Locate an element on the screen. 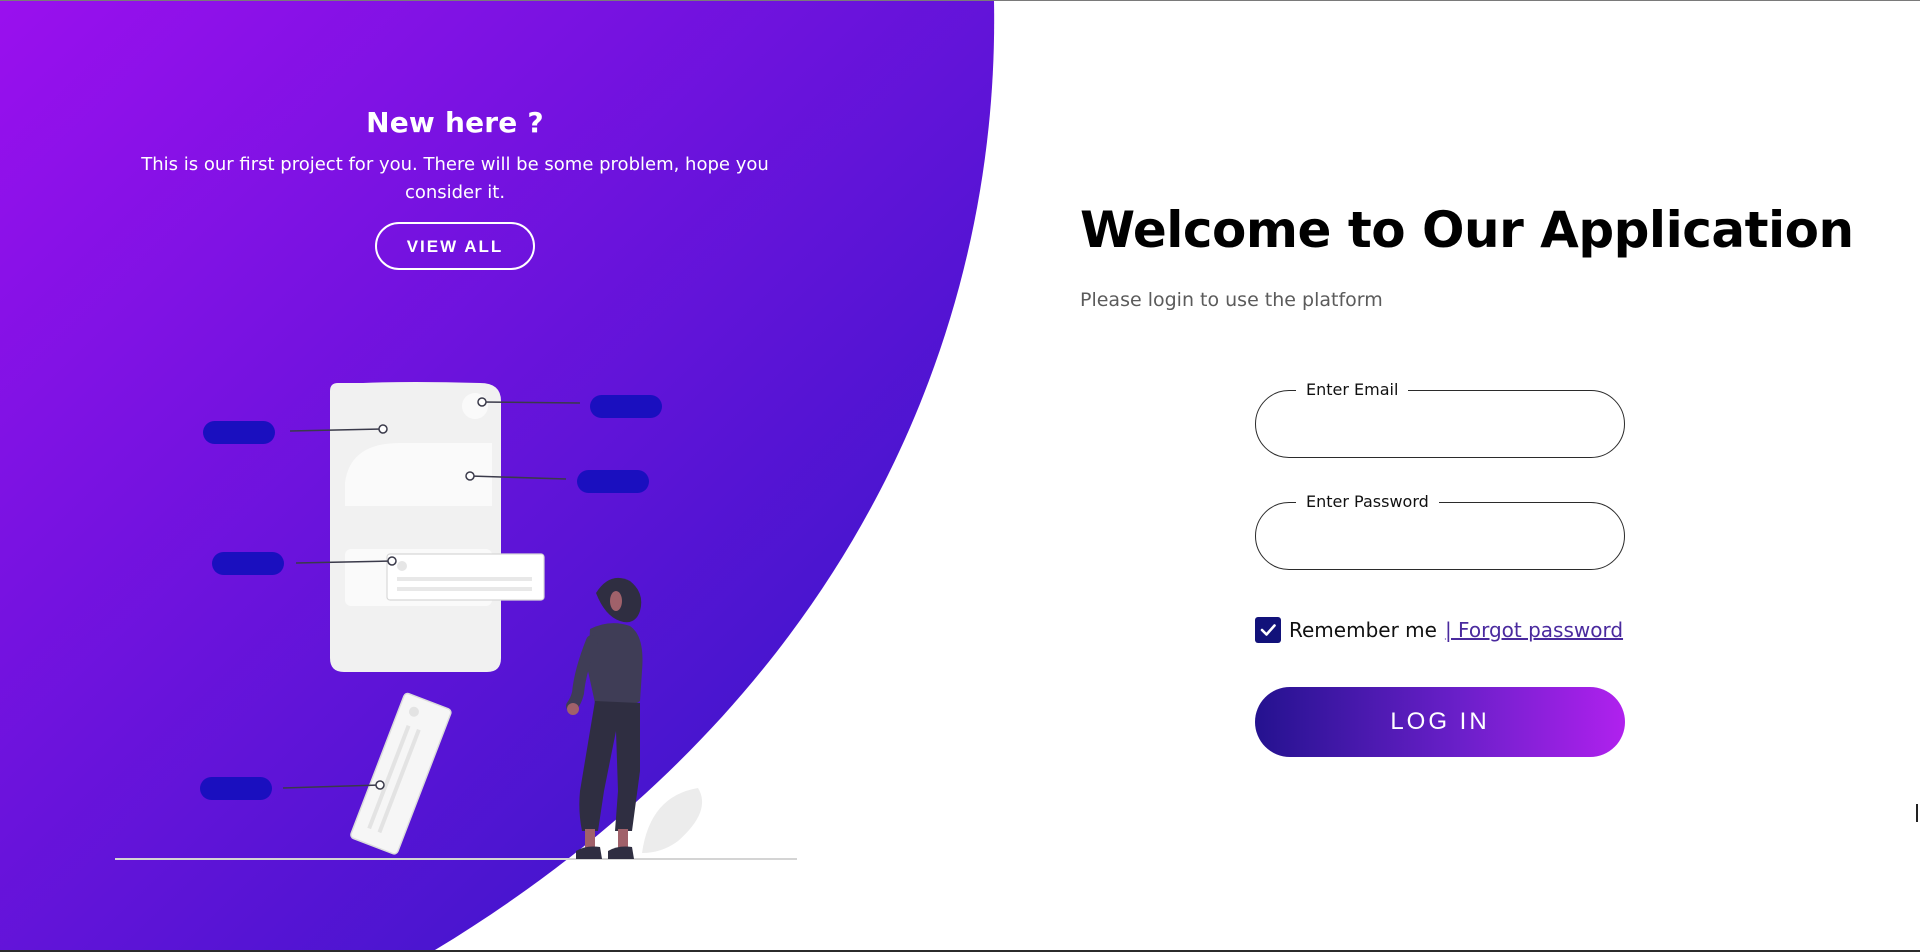 The image size is (1920, 952). password-label: Enter Password is located at coordinates (1367, 502).